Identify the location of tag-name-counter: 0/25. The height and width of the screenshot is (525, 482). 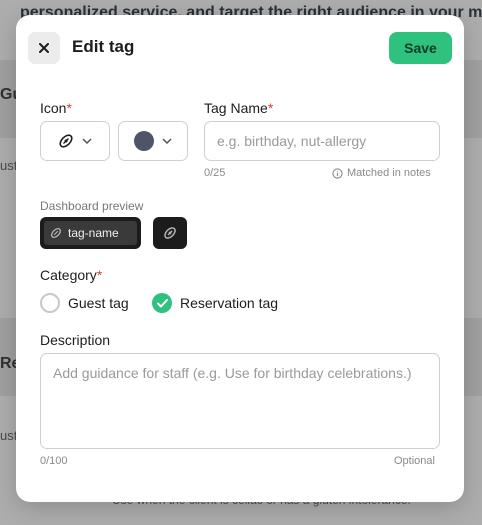
(215, 173).